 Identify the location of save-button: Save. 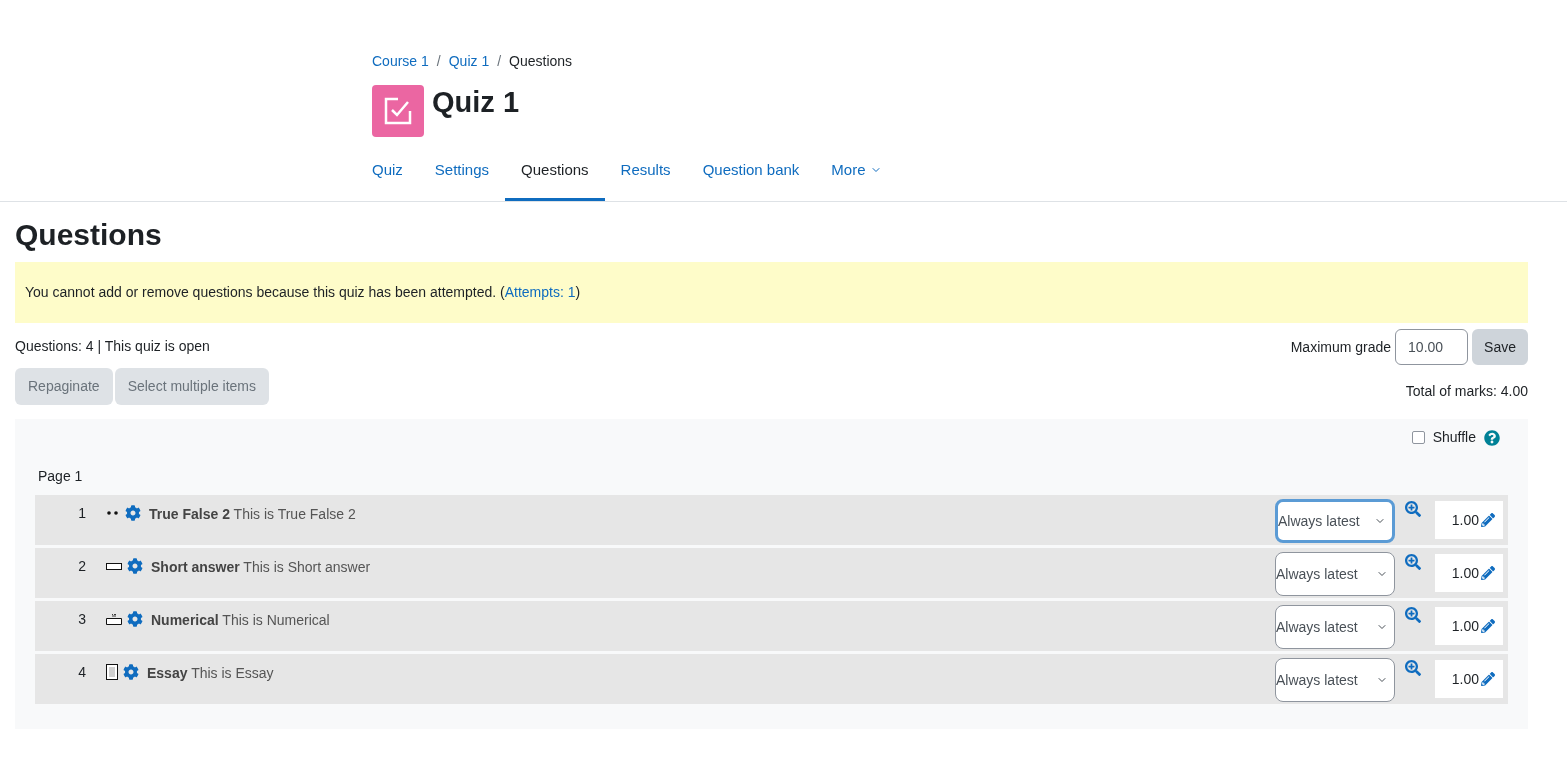
(1500, 347).